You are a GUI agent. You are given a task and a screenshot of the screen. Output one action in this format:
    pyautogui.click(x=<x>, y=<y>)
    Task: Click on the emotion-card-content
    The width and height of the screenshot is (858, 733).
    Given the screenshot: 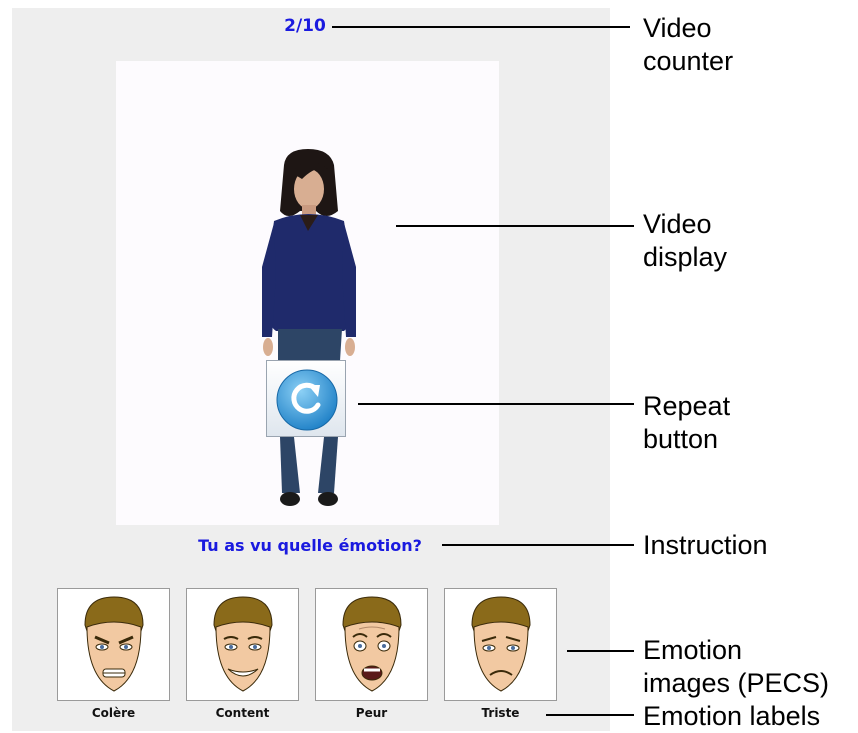 What is the action you would take?
    pyautogui.click(x=242, y=644)
    